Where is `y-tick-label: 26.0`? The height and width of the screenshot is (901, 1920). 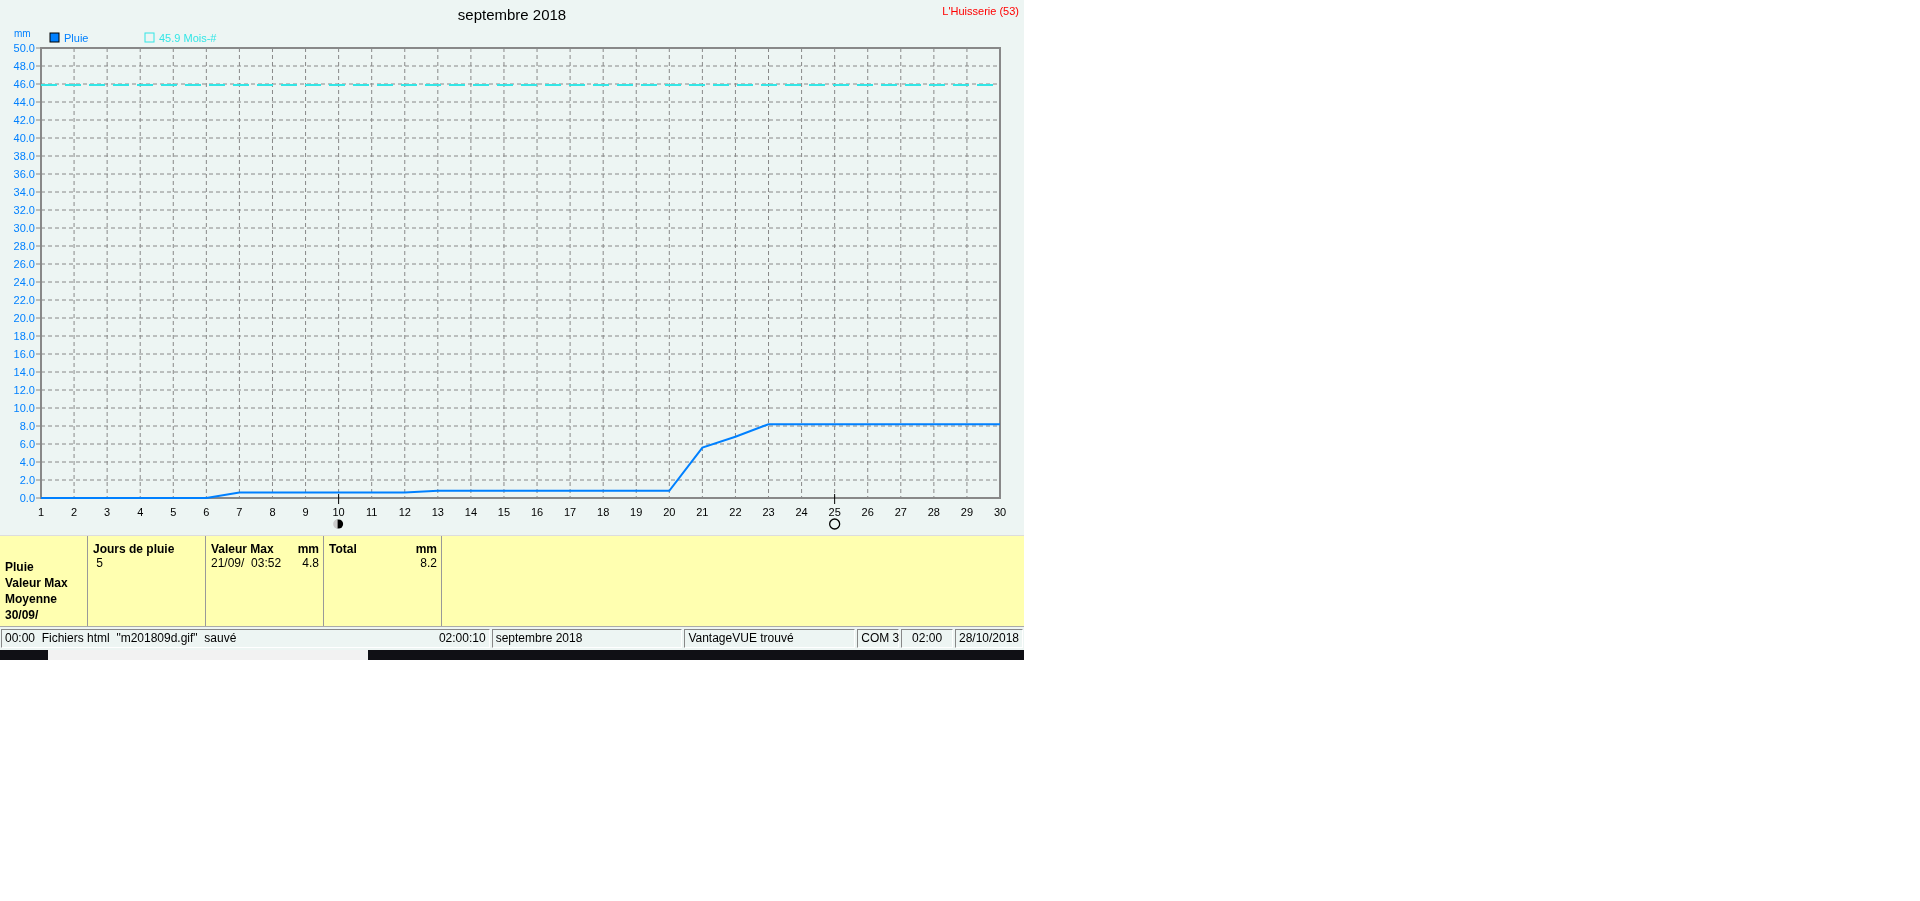 y-tick-label: 26.0 is located at coordinates (24, 264).